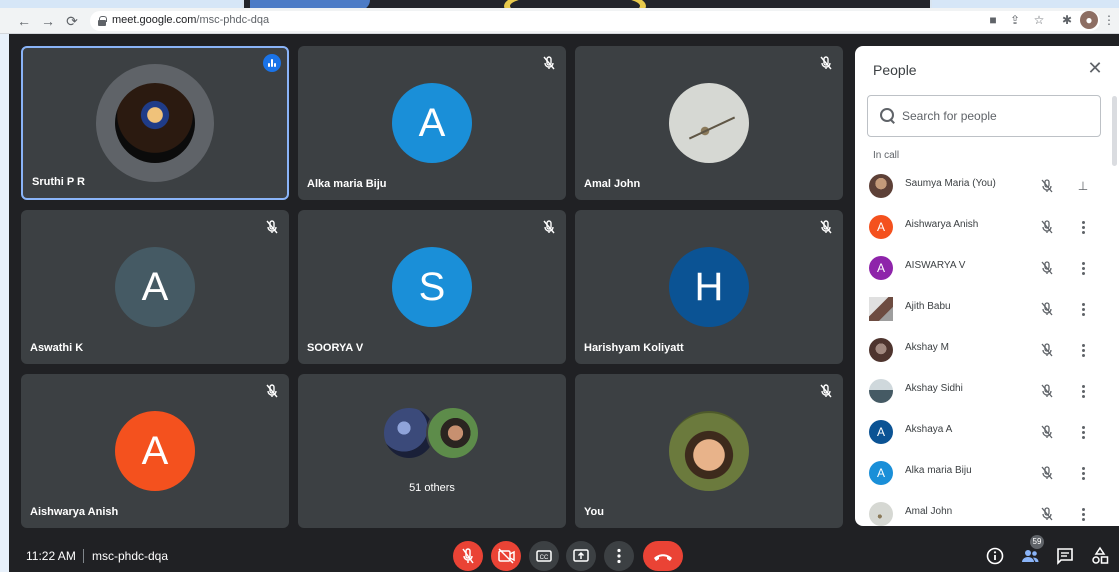  I want to click on avatar: S, so click(432, 287).